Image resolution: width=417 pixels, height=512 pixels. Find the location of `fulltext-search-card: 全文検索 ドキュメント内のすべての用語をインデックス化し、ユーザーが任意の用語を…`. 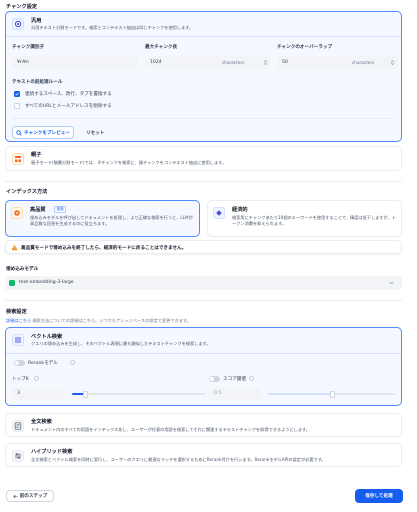

fulltext-search-card: 全文検索 ドキュメント内のすべての用語をインデックス化し、ユーザーが任意の用語を… is located at coordinates (203, 425).